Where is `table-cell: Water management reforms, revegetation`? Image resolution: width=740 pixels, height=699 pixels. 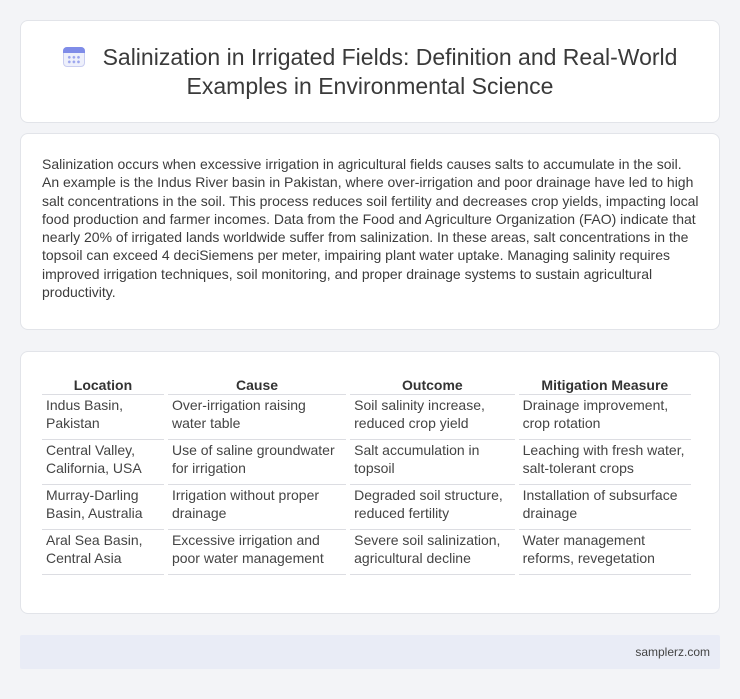
table-cell: Water management reforms, revegetation is located at coordinates (604, 552).